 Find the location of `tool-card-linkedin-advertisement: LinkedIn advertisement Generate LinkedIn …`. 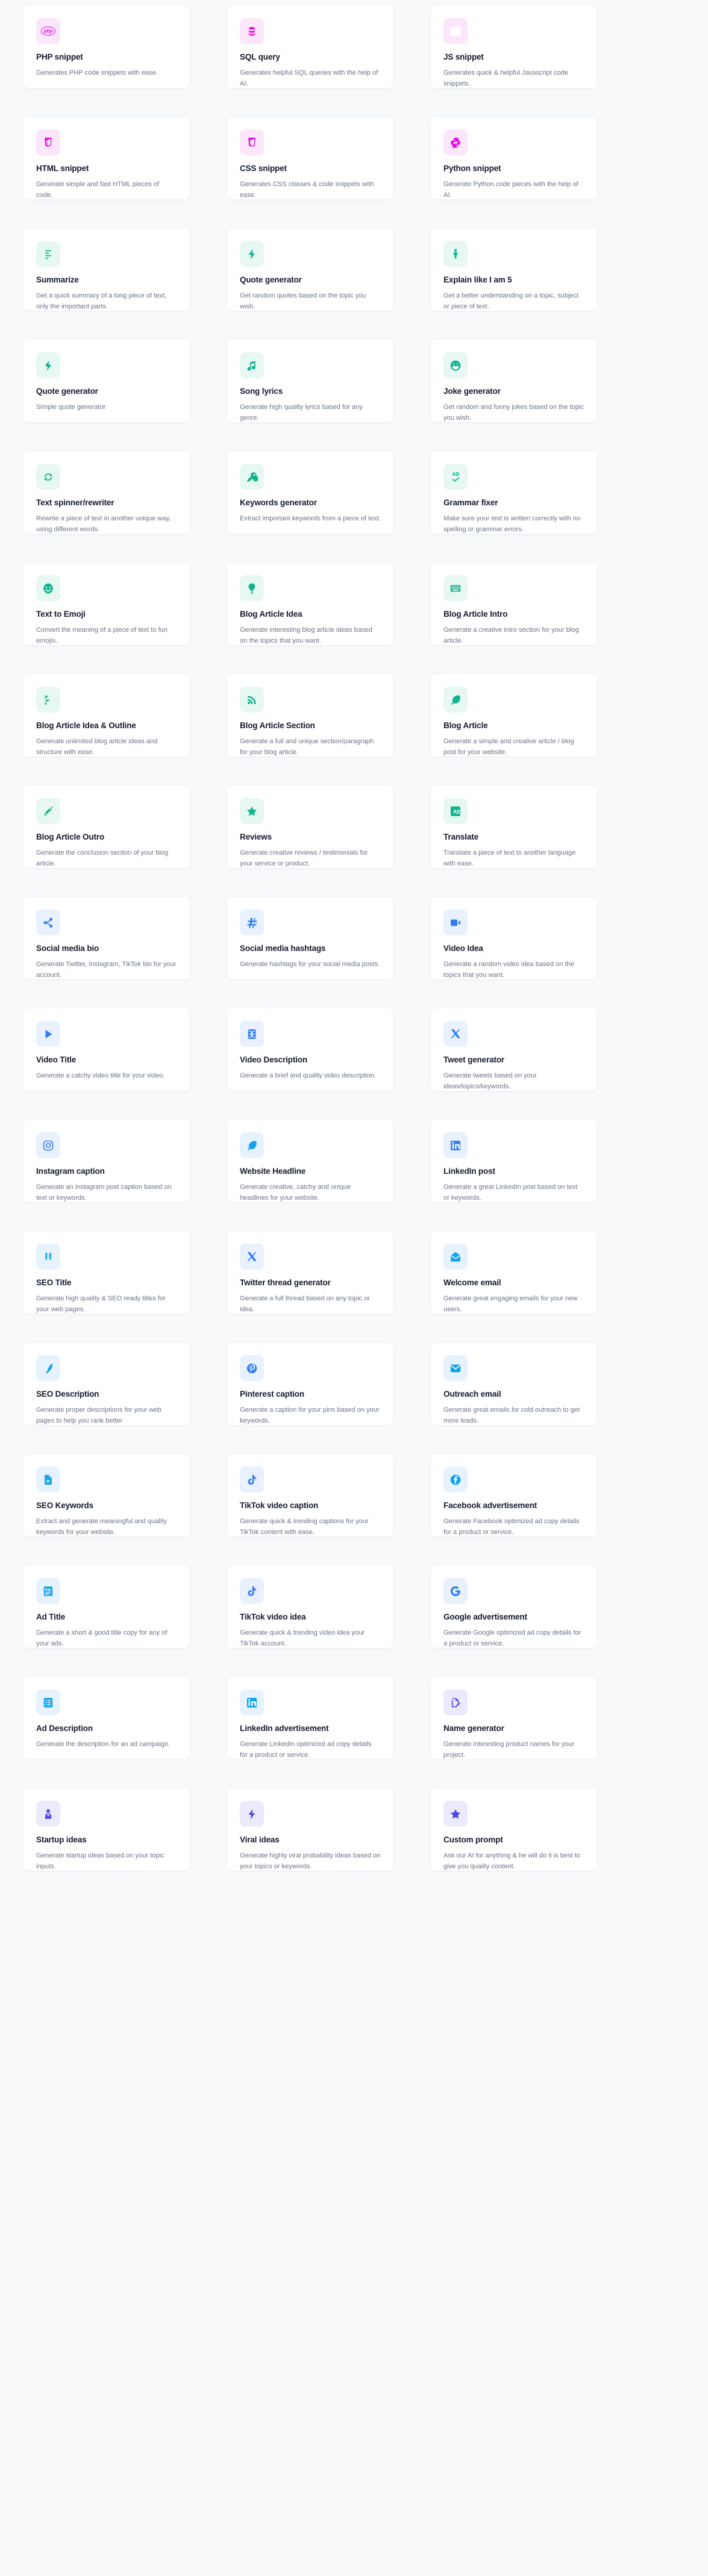

tool-card-linkedin-advertisement: LinkedIn advertisement Generate LinkedIn … is located at coordinates (310, 1718).